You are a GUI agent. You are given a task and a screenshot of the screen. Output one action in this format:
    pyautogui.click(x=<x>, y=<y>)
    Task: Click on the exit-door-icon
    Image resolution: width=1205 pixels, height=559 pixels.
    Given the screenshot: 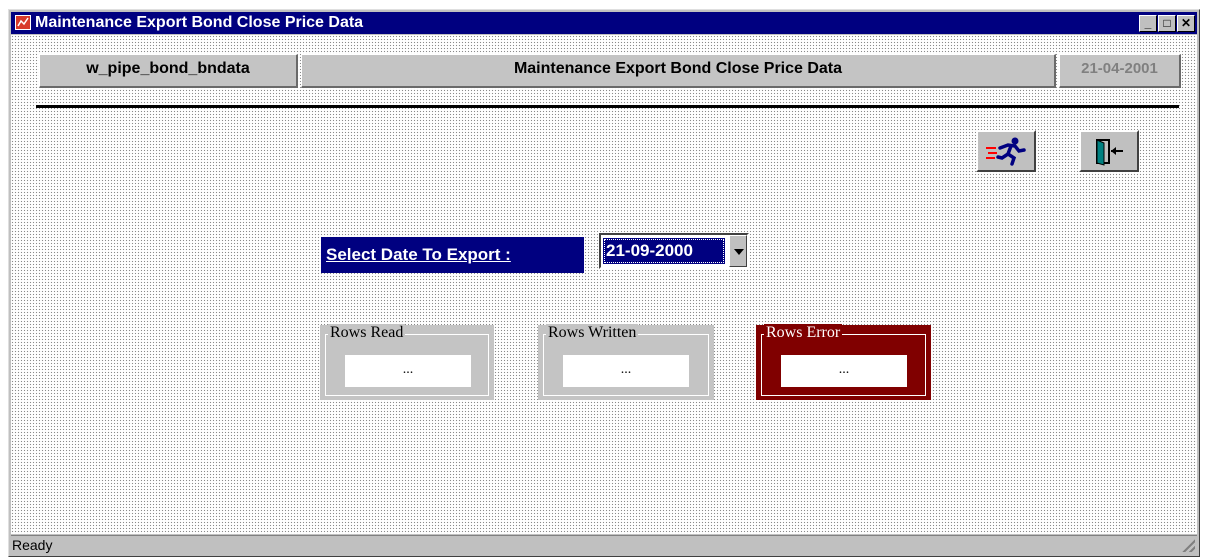 What is the action you would take?
    pyautogui.click(x=1109, y=152)
    